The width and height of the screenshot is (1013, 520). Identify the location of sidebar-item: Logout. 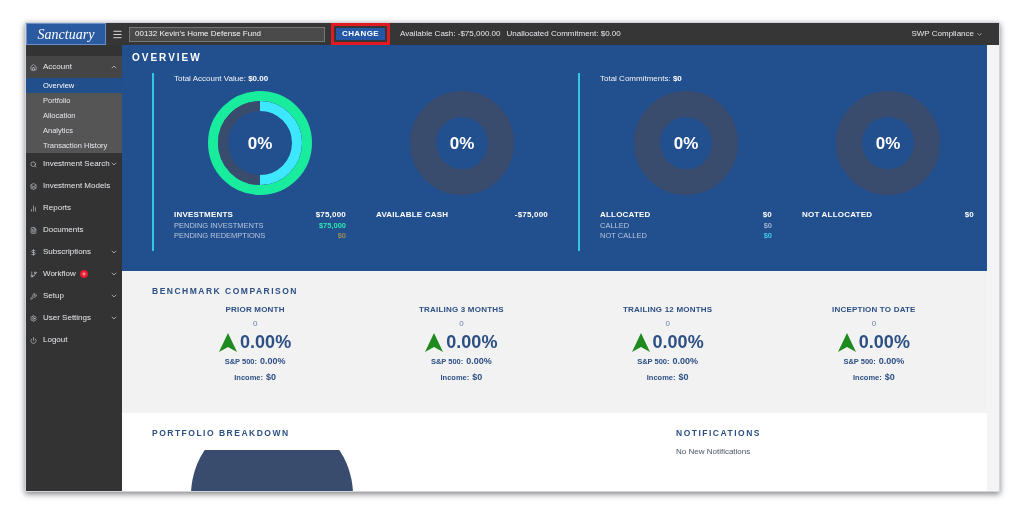
(74, 340).